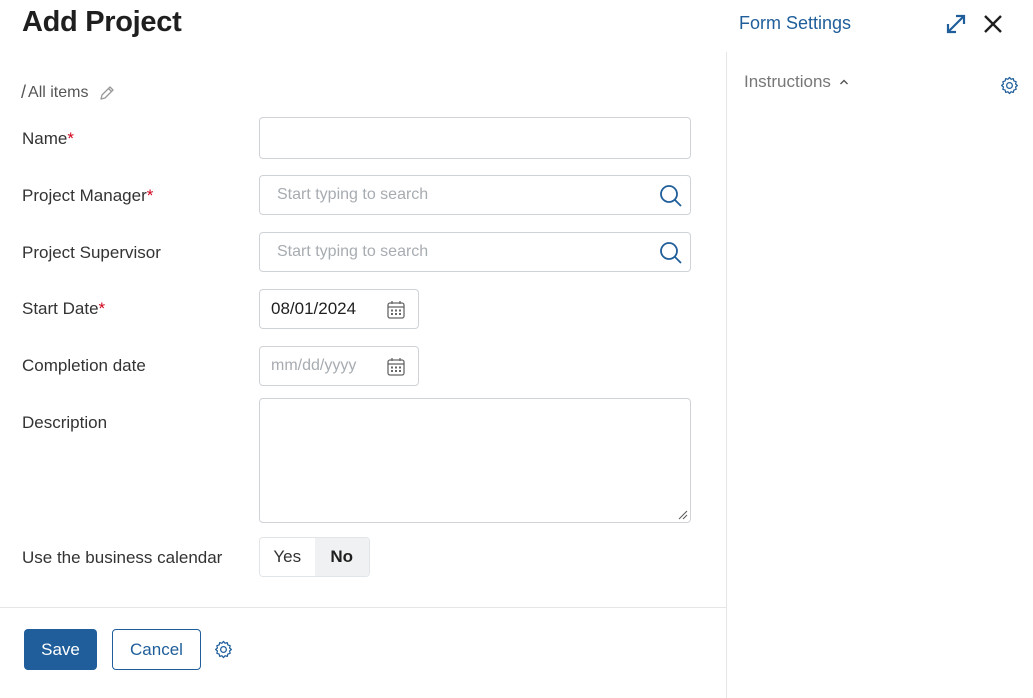 Image resolution: width=1033 pixels, height=698 pixels. I want to click on chevron-up-icon, so click(843, 82).